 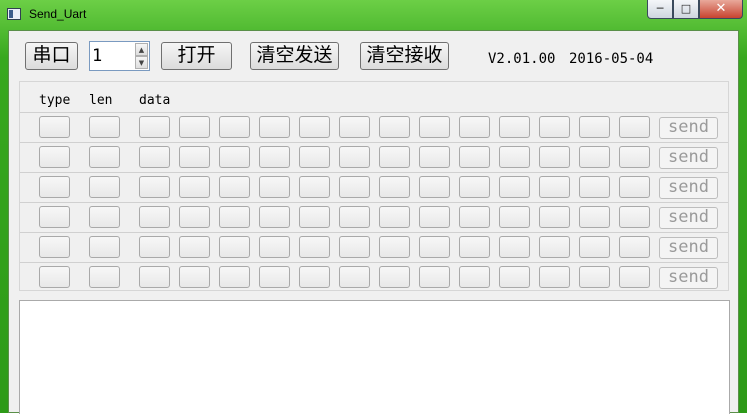 What do you see at coordinates (660, 9) in the screenshot?
I see `minimize-button: ─` at bounding box center [660, 9].